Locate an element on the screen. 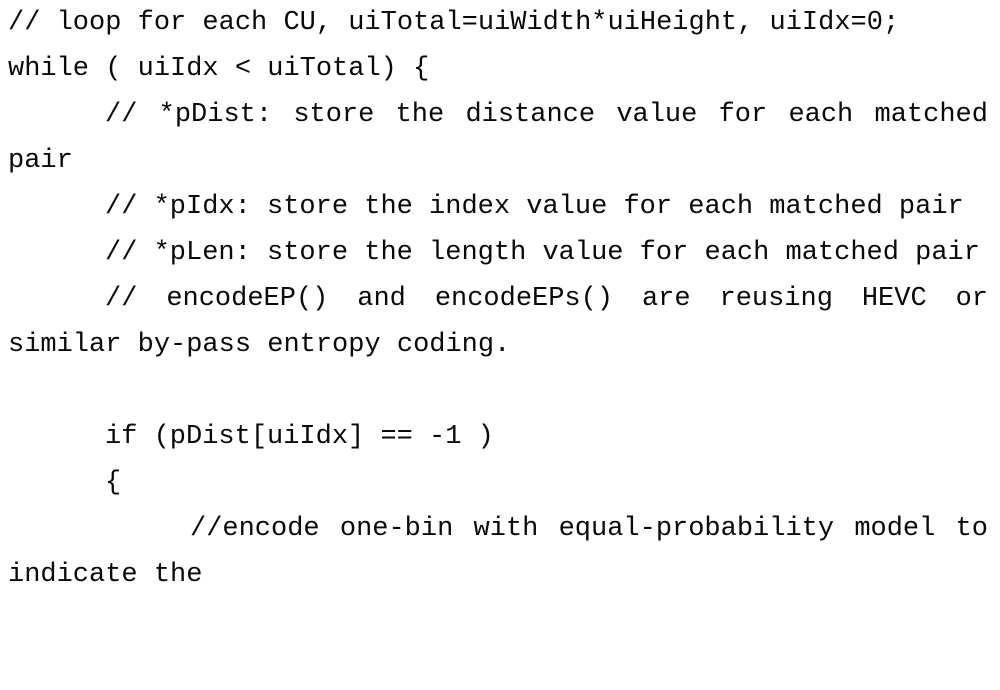 The image size is (1000, 690). code-token: the is located at coordinates (420, 115).